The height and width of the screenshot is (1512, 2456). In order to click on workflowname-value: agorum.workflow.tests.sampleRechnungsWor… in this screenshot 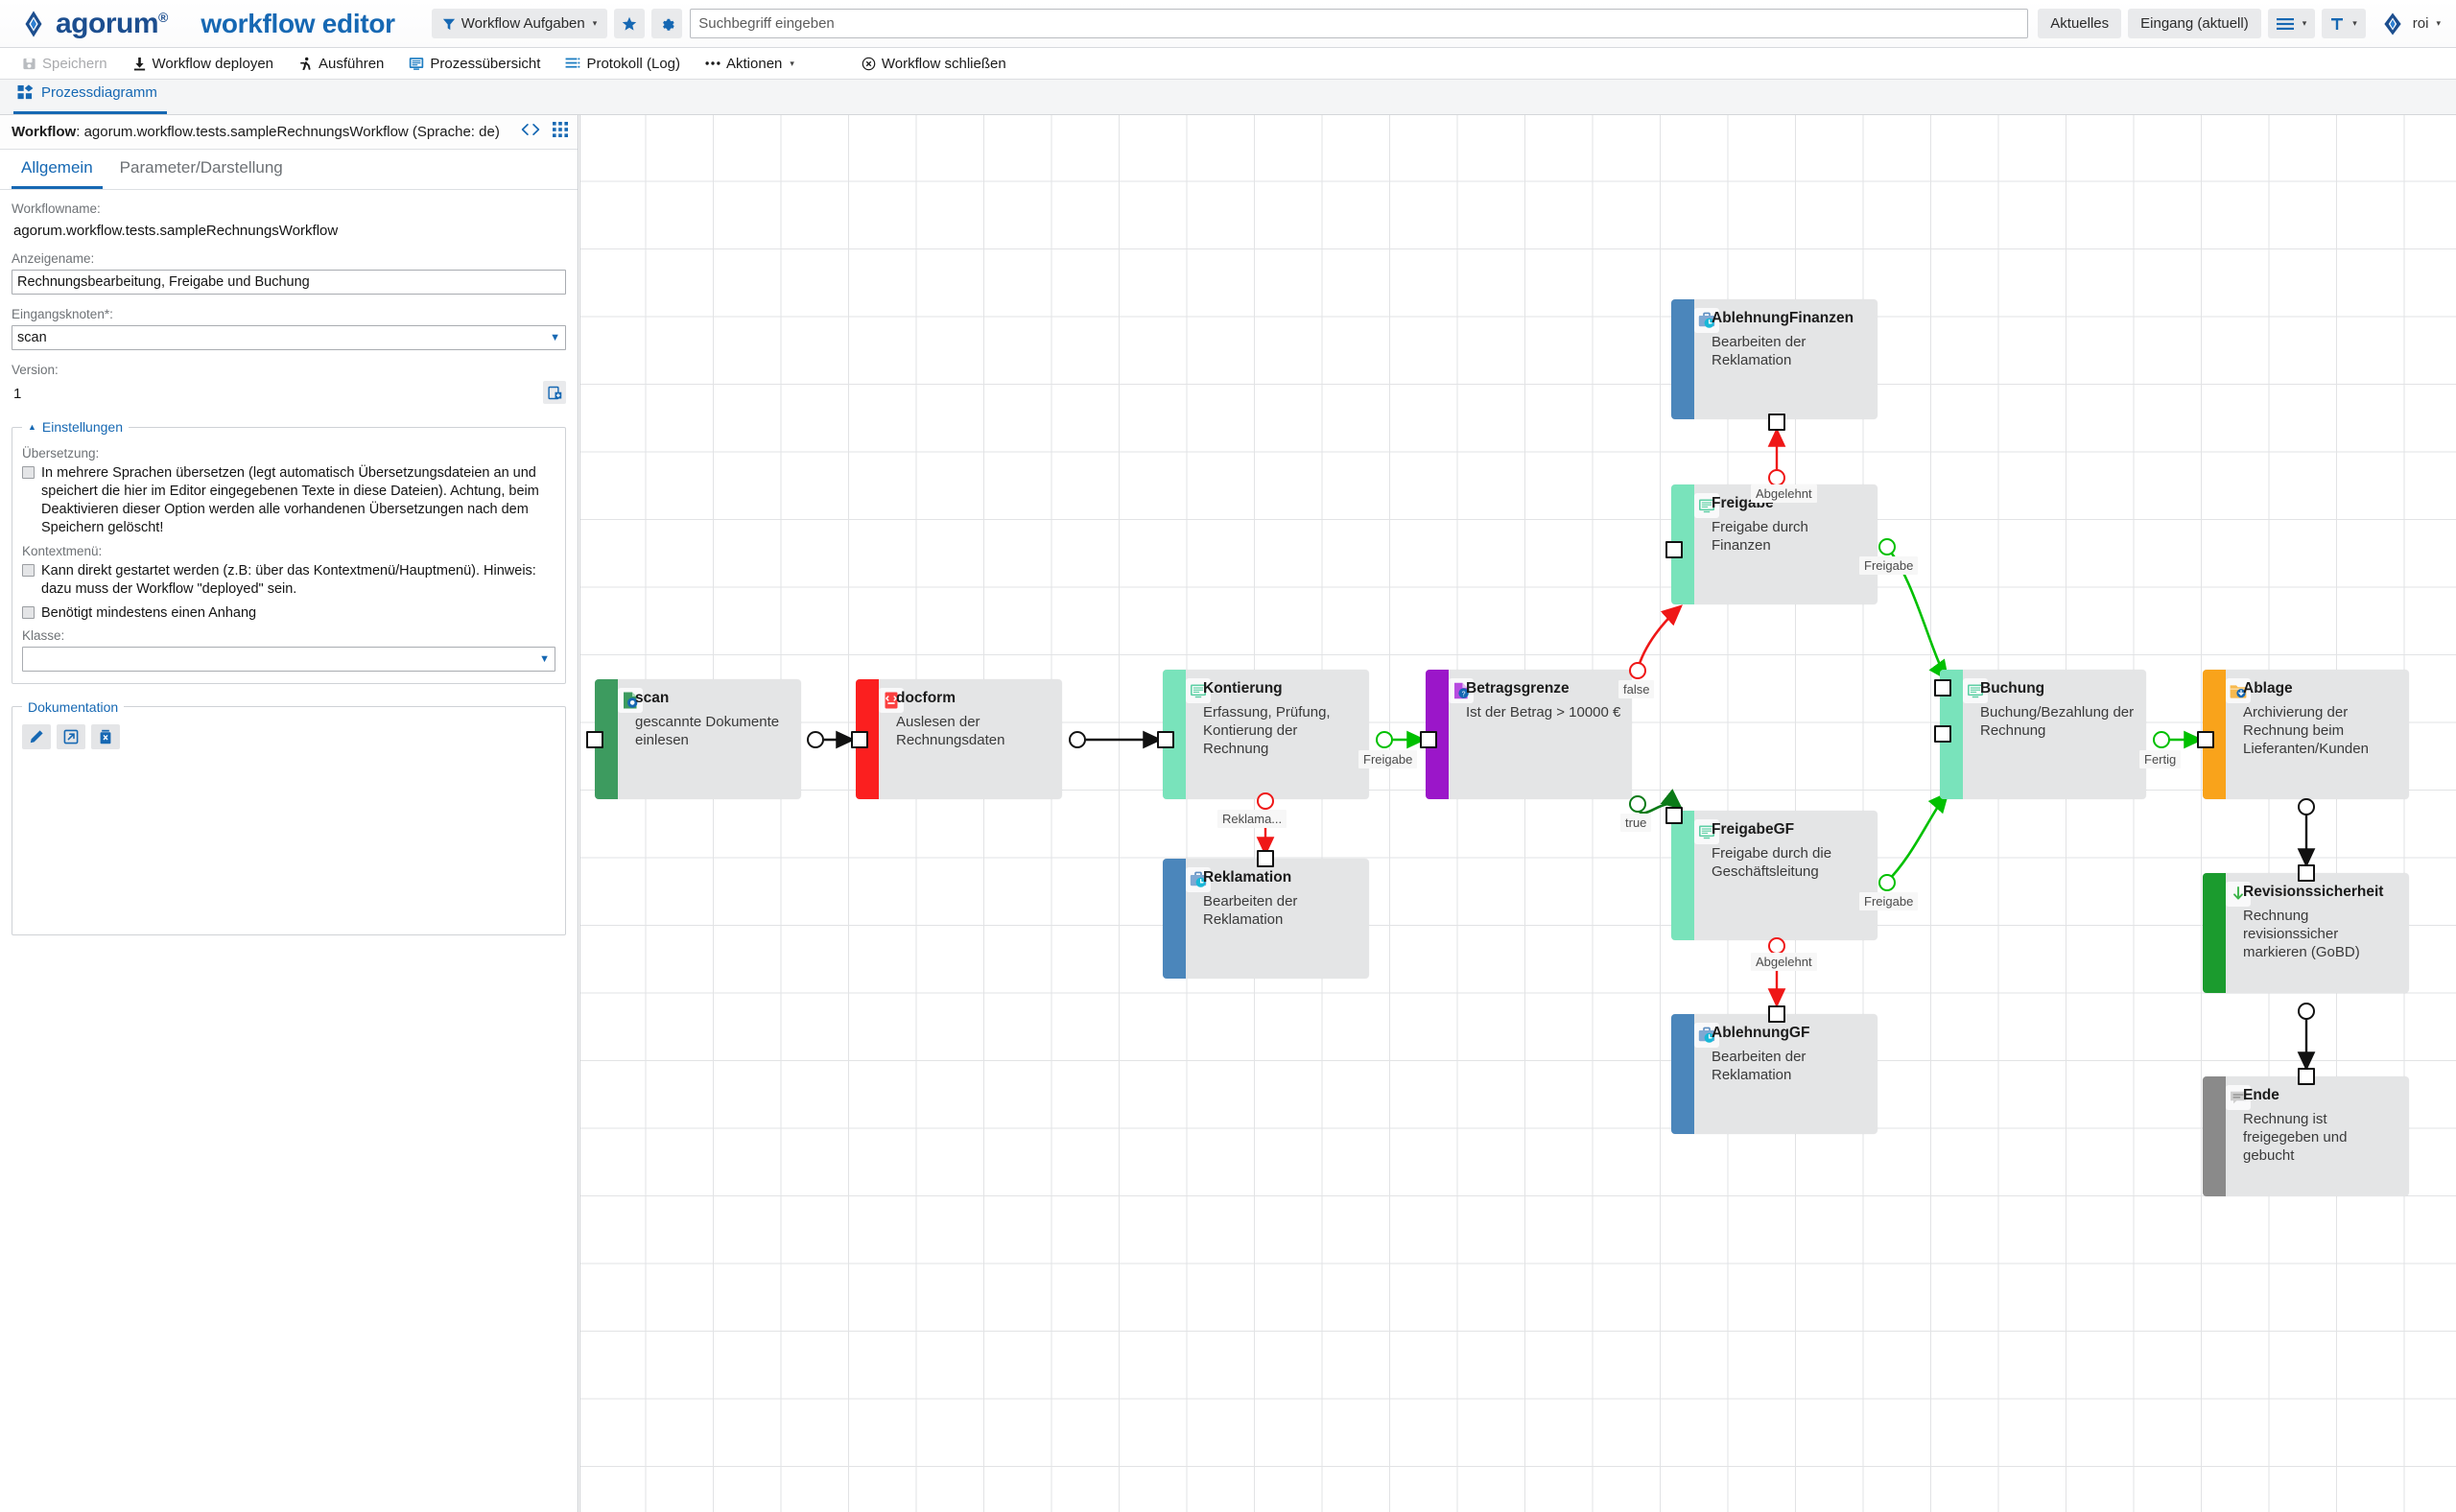, I will do `click(176, 231)`.